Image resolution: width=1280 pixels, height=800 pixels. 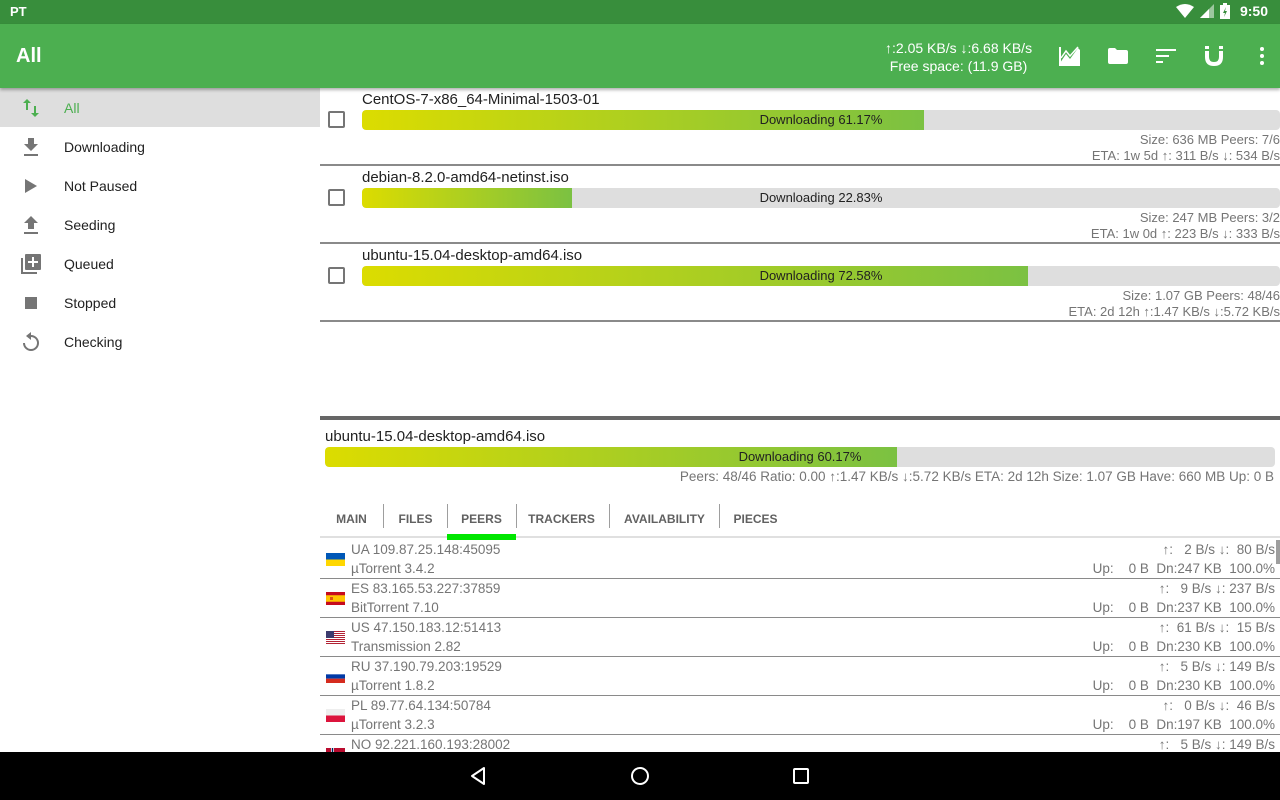 What do you see at coordinates (821, 120) in the screenshot?
I see `torrent-progress-bar: Downloading 61.17%` at bounding box center [821, 120].